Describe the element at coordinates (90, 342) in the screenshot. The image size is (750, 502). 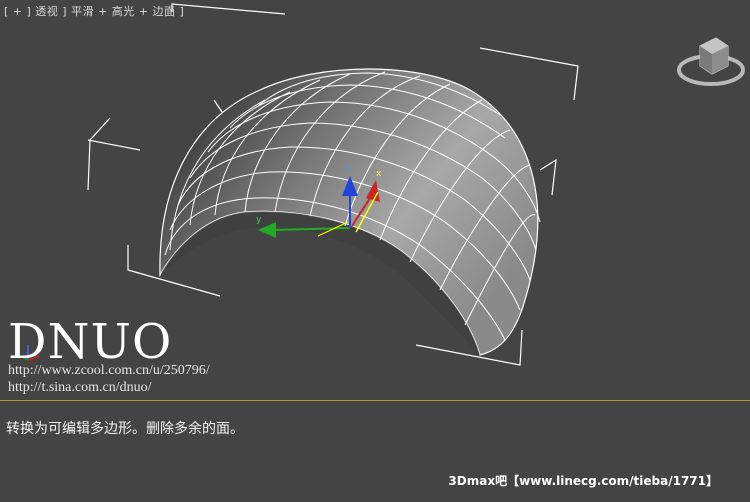
I see `watermark-brand: DNUO` at that location.